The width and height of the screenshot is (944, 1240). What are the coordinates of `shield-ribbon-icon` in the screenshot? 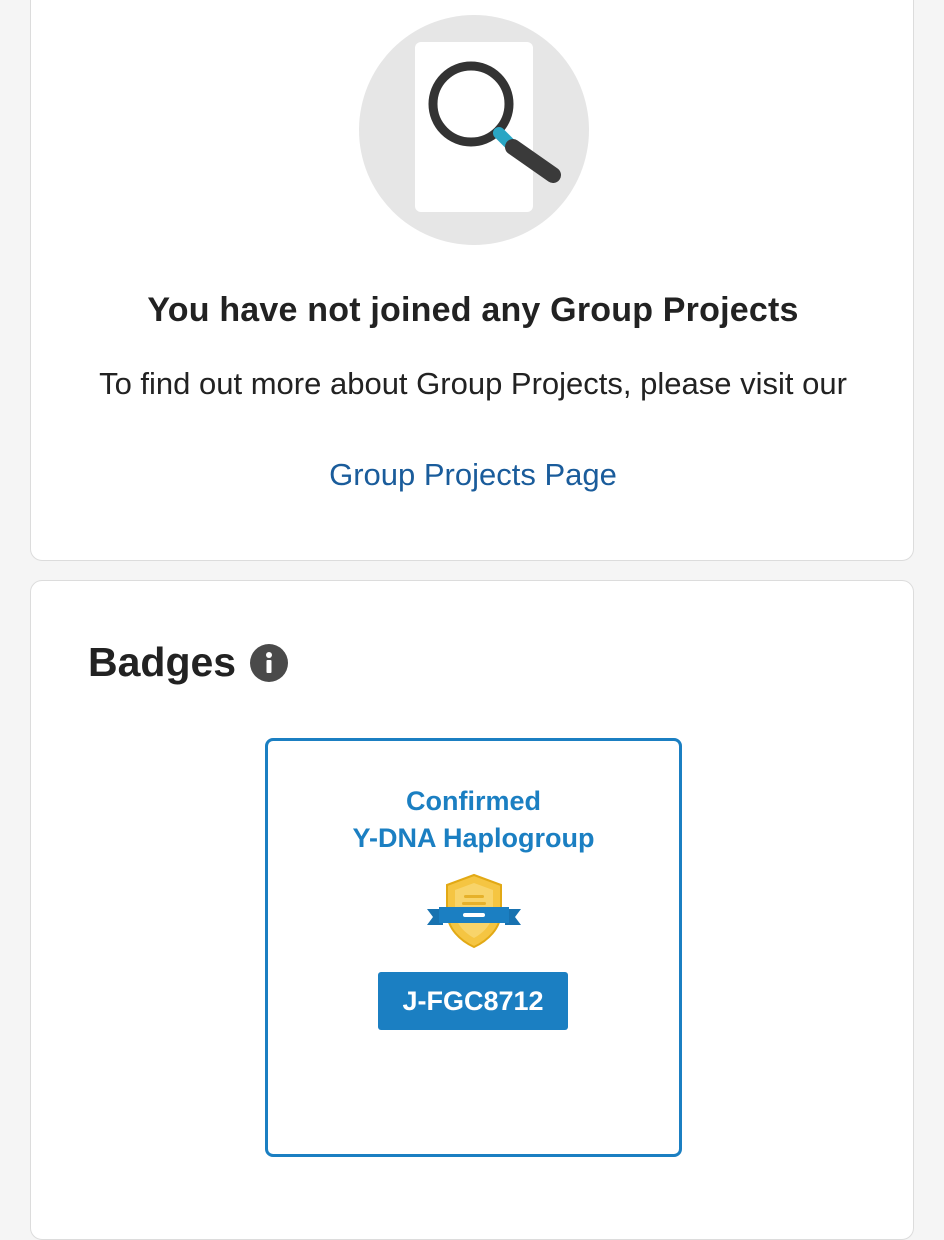 It's located at (474, 913).